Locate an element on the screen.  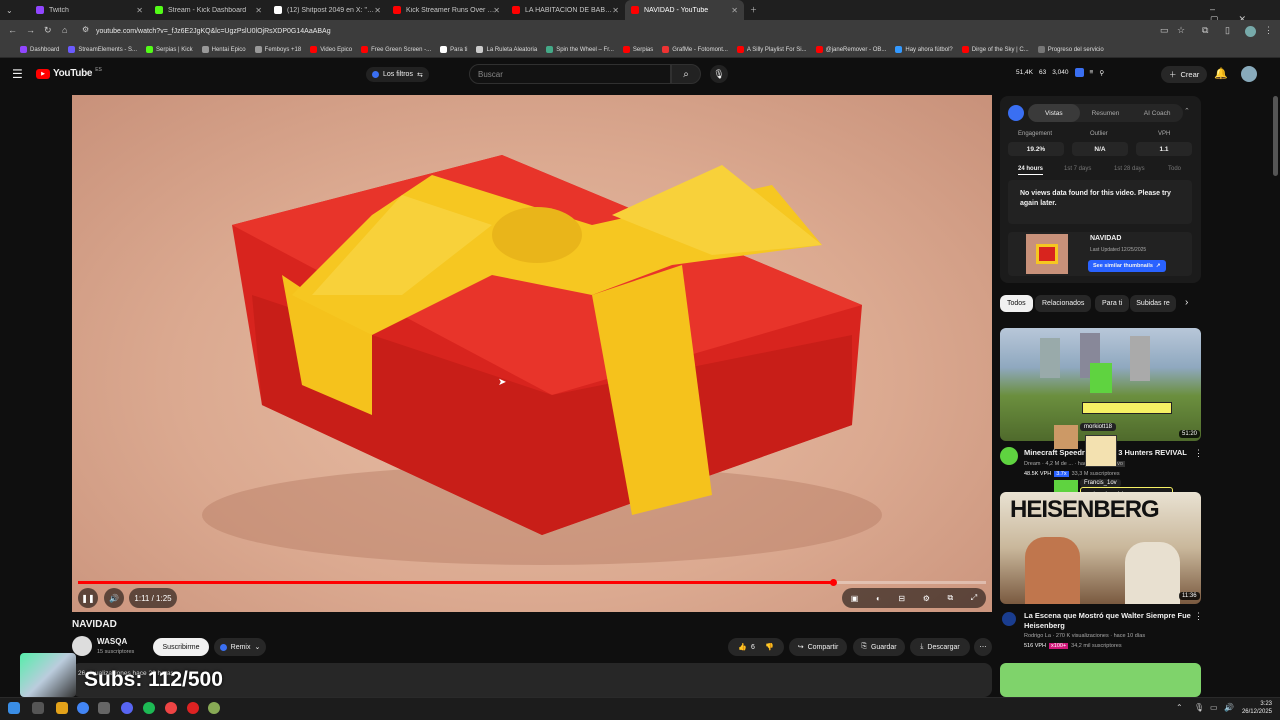
vidiq-player-icon: ▣ is located at coordinates (855, 598).